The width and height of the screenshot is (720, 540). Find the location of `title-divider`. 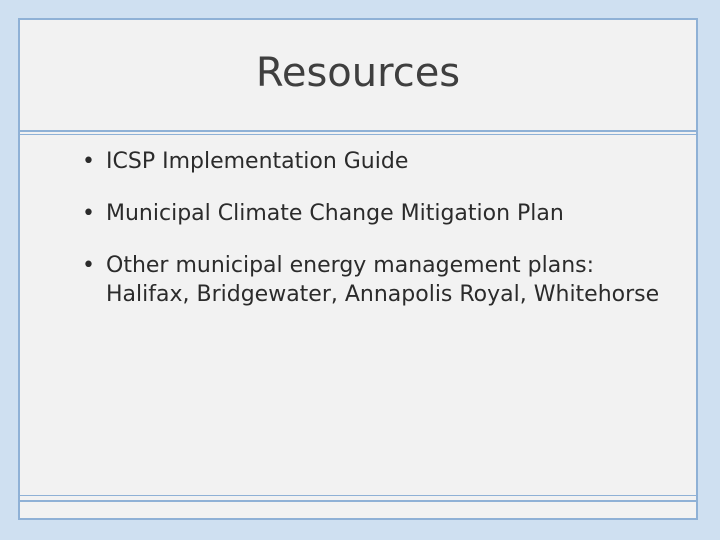

title-divider is located at coordinates (358, 134).